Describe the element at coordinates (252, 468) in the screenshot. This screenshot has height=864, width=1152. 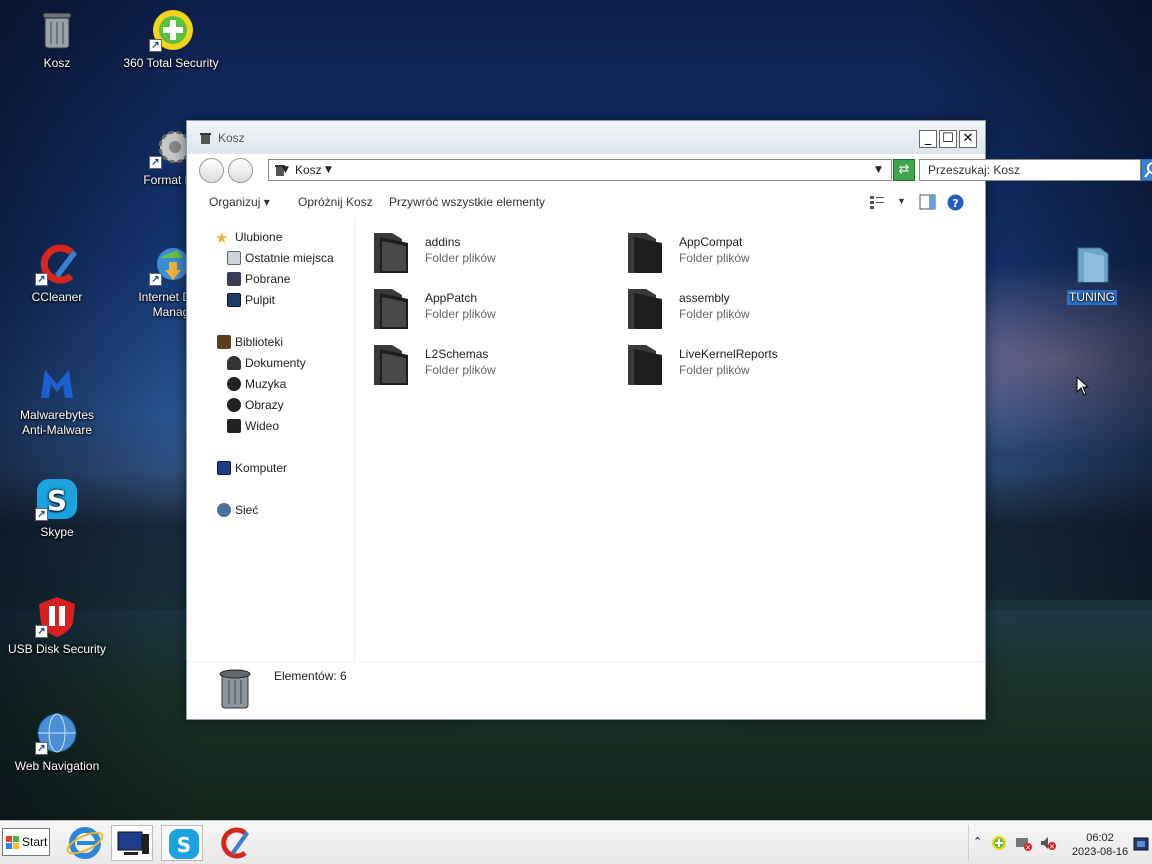
I see `nav-computer: Komputer` at that location.